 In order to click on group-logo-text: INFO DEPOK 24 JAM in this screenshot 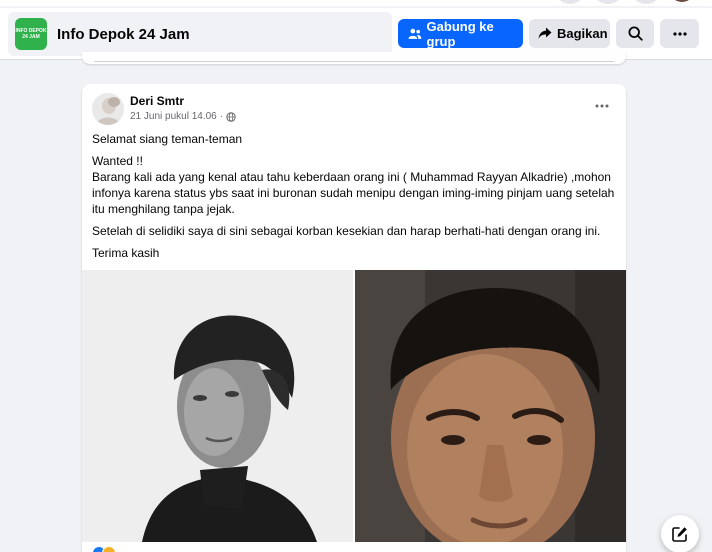, I will do `click(31, 34)`.